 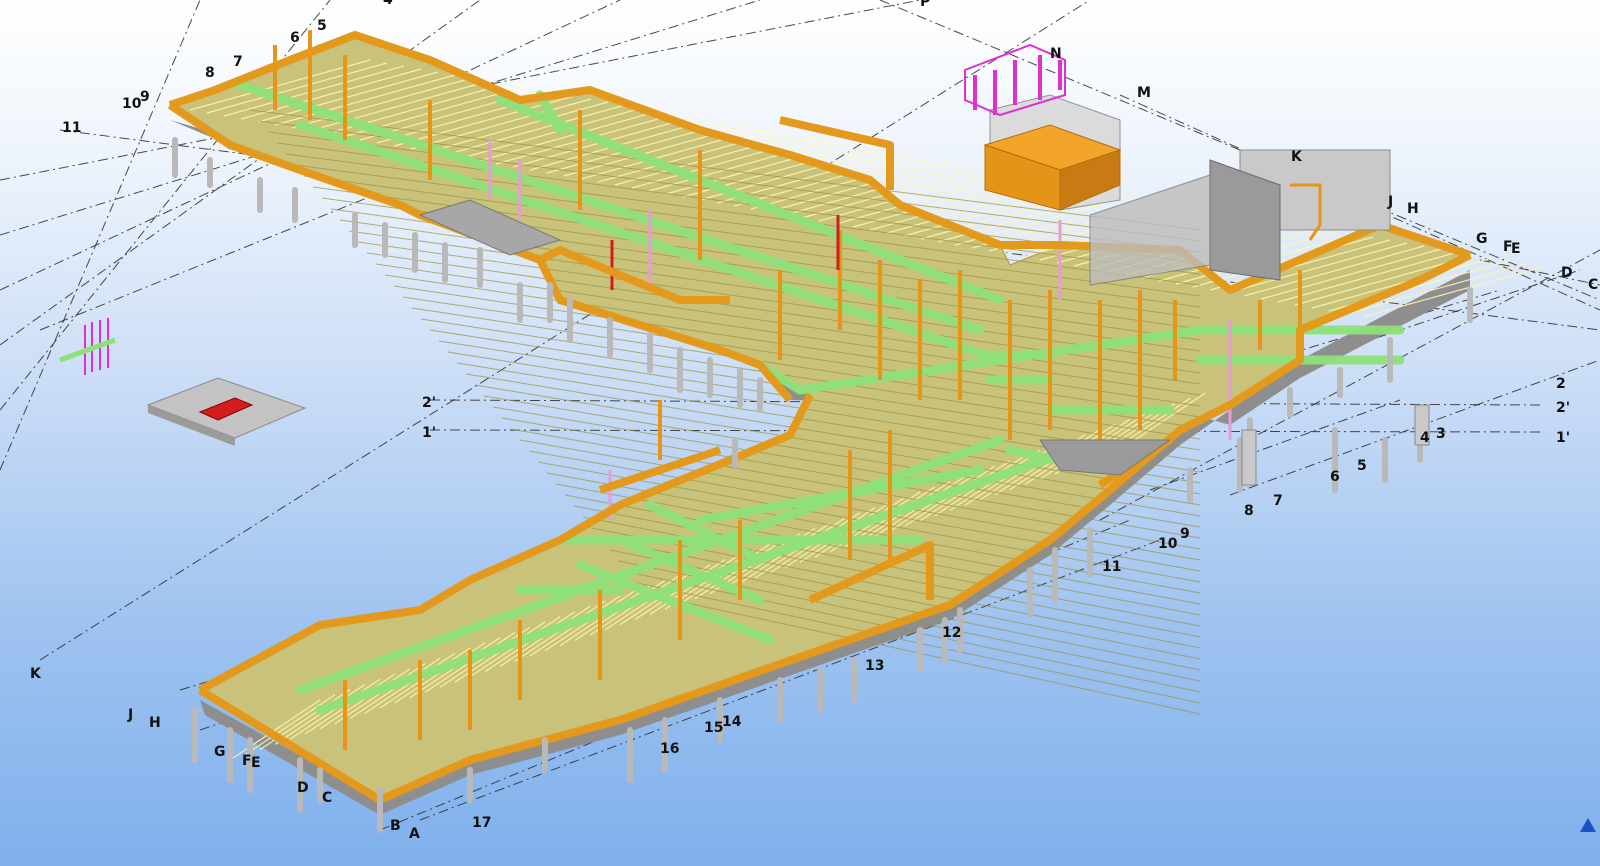 What do you see at coordinates (1168, 544) in the screenshot?
I see `grid-label-rn-10: 10` at bounding box center [1168, 544].